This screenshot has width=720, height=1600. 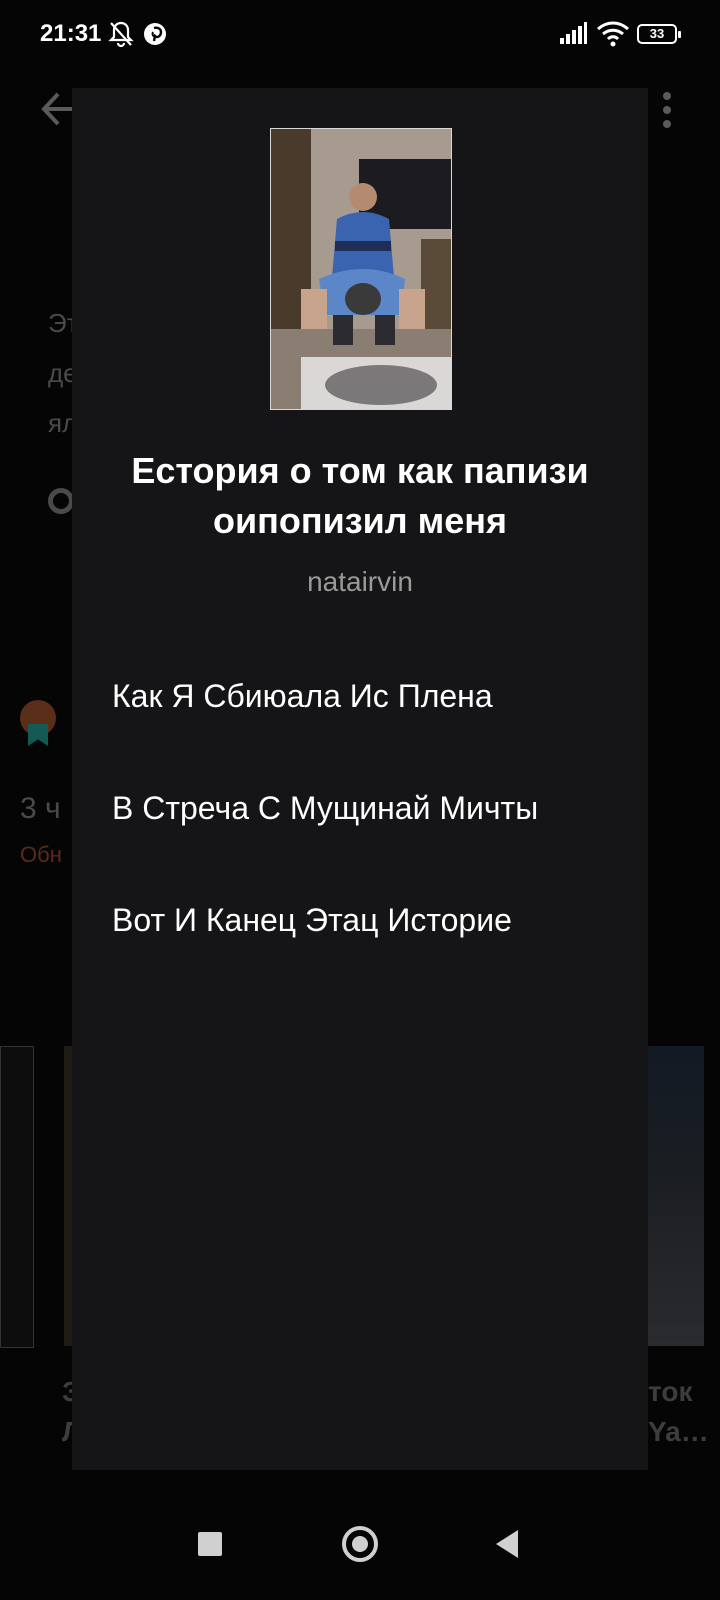 What do you see at coordinates (667, 110) in the screenshot?
I see `more-options-icon` at bounding box center [667, 110].